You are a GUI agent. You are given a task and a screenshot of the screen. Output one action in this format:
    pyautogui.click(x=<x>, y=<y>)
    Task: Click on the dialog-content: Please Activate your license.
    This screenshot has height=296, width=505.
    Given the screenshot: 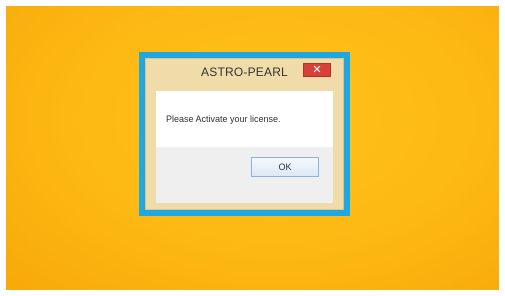 What is the action you would take?
    pyautogui.click(x=244, y=119)
    